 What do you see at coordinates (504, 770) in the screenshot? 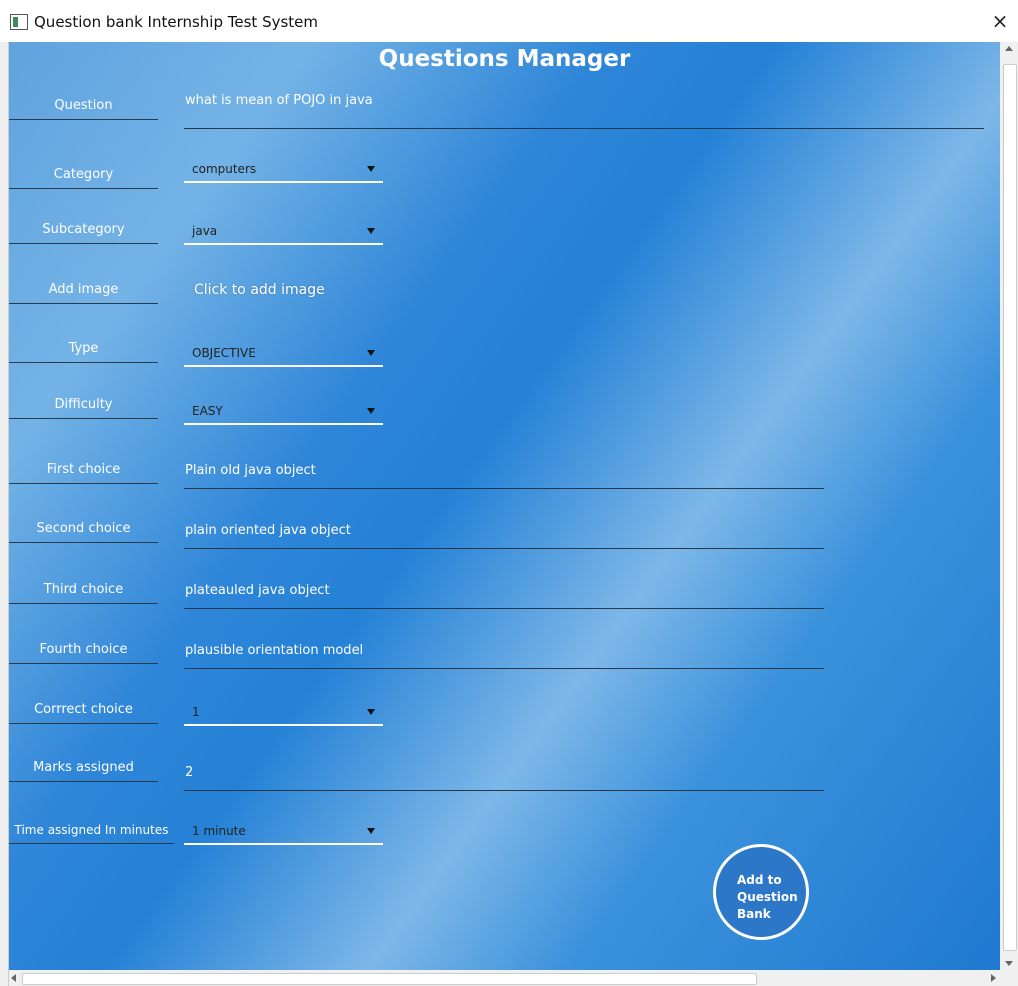
I see `marks-field: 2` at bounding box center [504, 770].